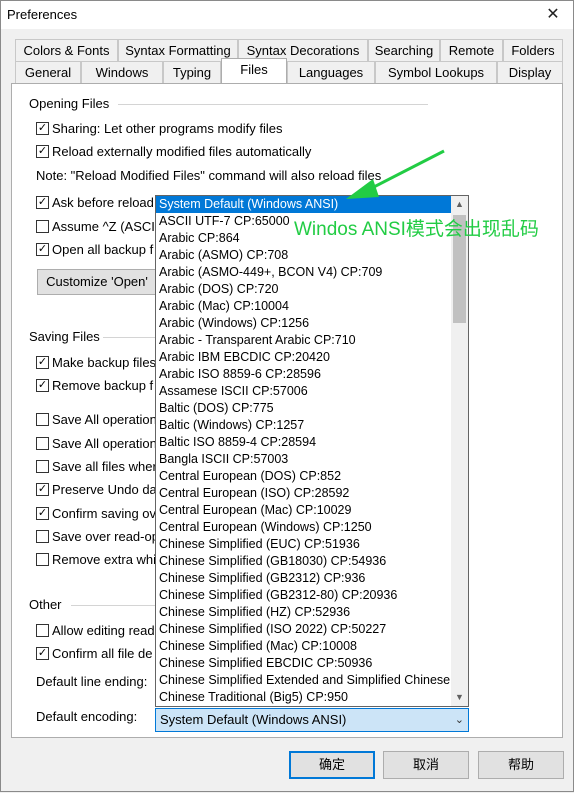 This screenshot has width=574, height=793. I want to click on encoding-option: Chinese Traditional (Big5) CP:950, so click(304, 697).